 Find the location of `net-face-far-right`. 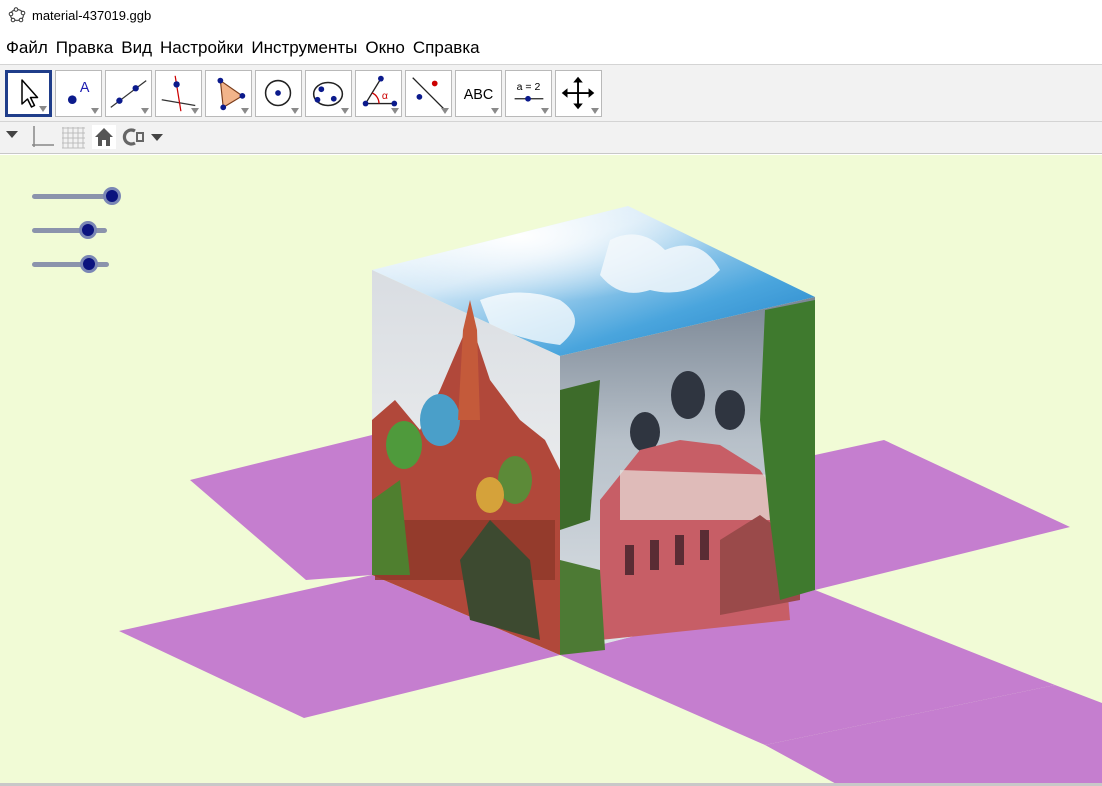

net-face-far-right is located at coordinates (942, 515).